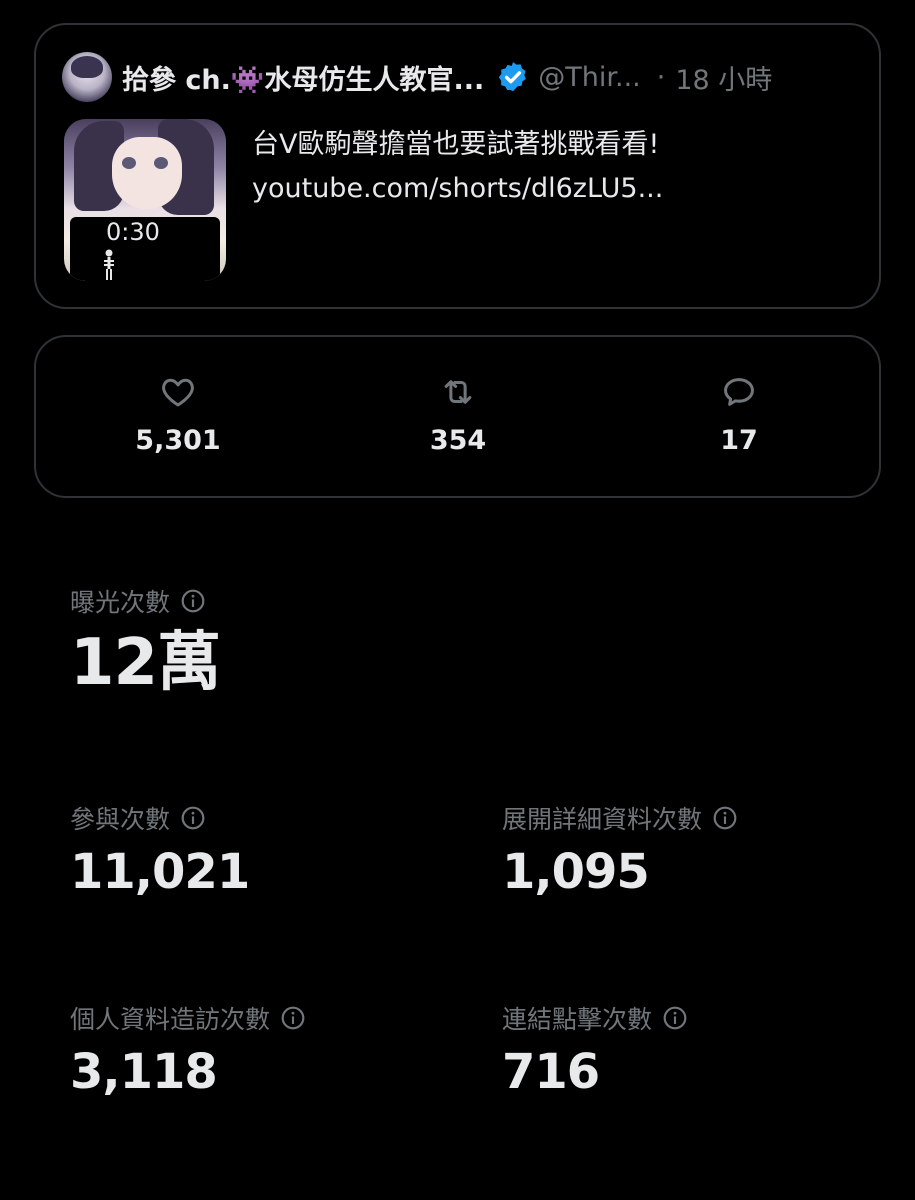 The height and width of the screenshot is (1200, 915). Describe the element at coordinates (87, 77) in the screenshot. I see `avatar` at that location.